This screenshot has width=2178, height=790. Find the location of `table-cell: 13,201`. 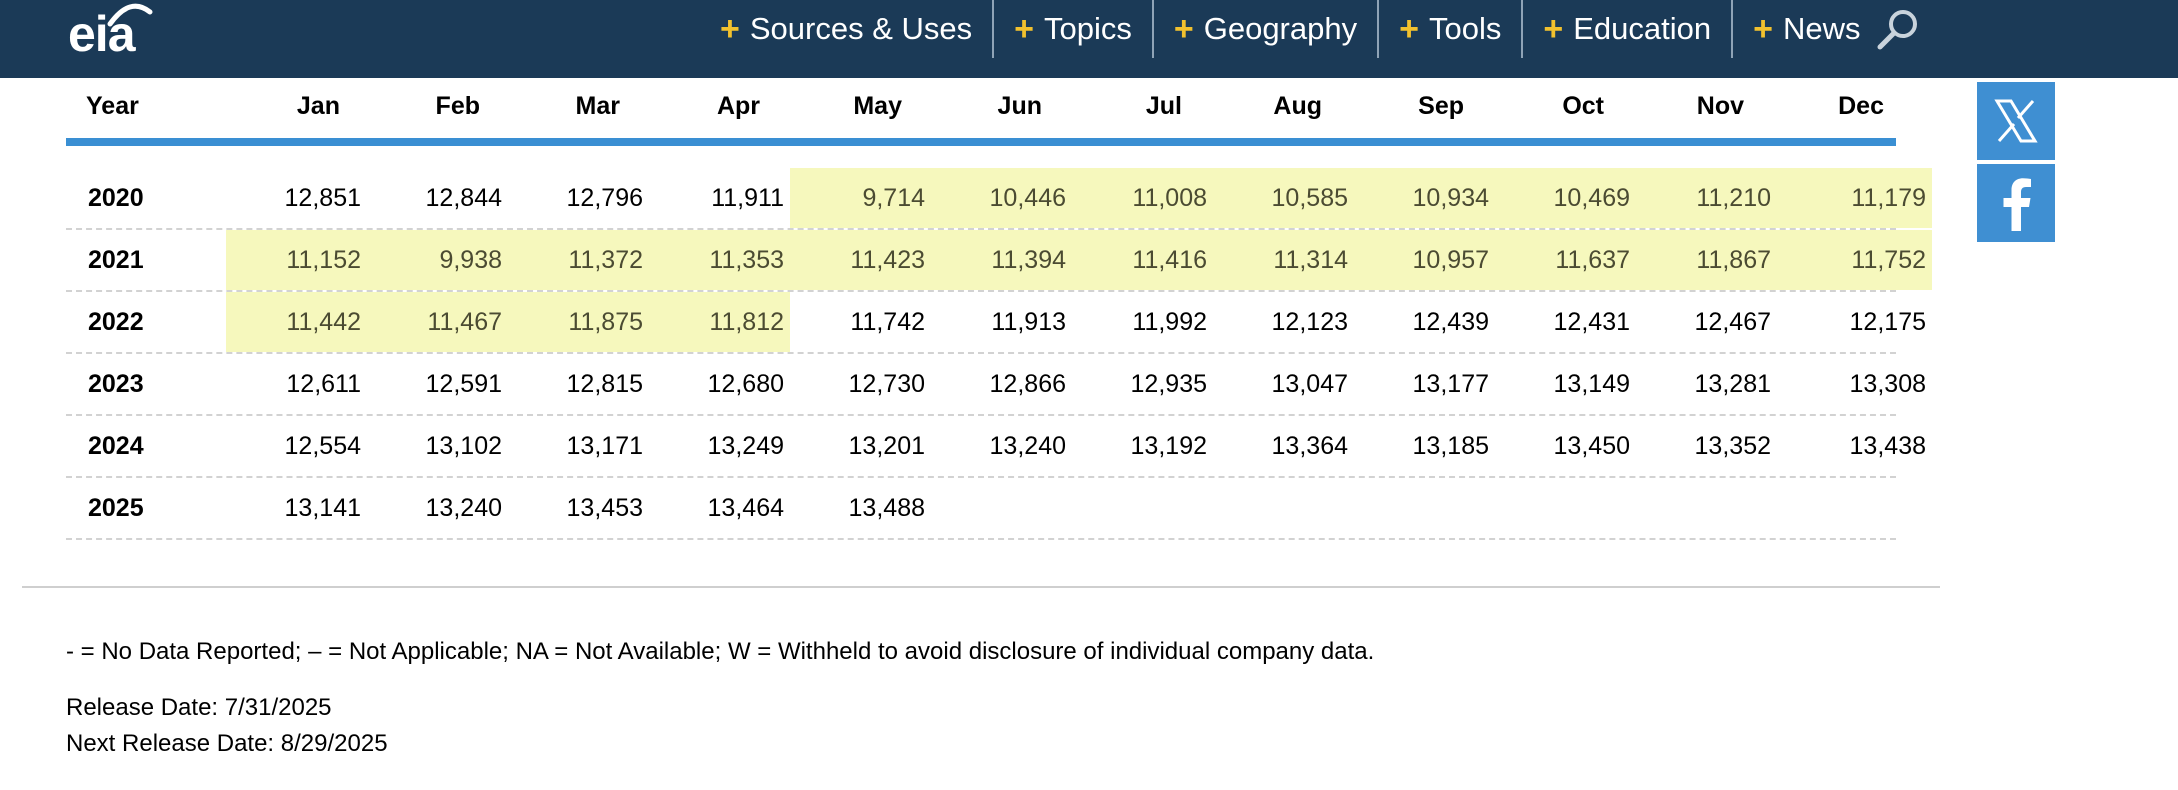

table-cell: 13,201 is located at coordinates (886, 446).